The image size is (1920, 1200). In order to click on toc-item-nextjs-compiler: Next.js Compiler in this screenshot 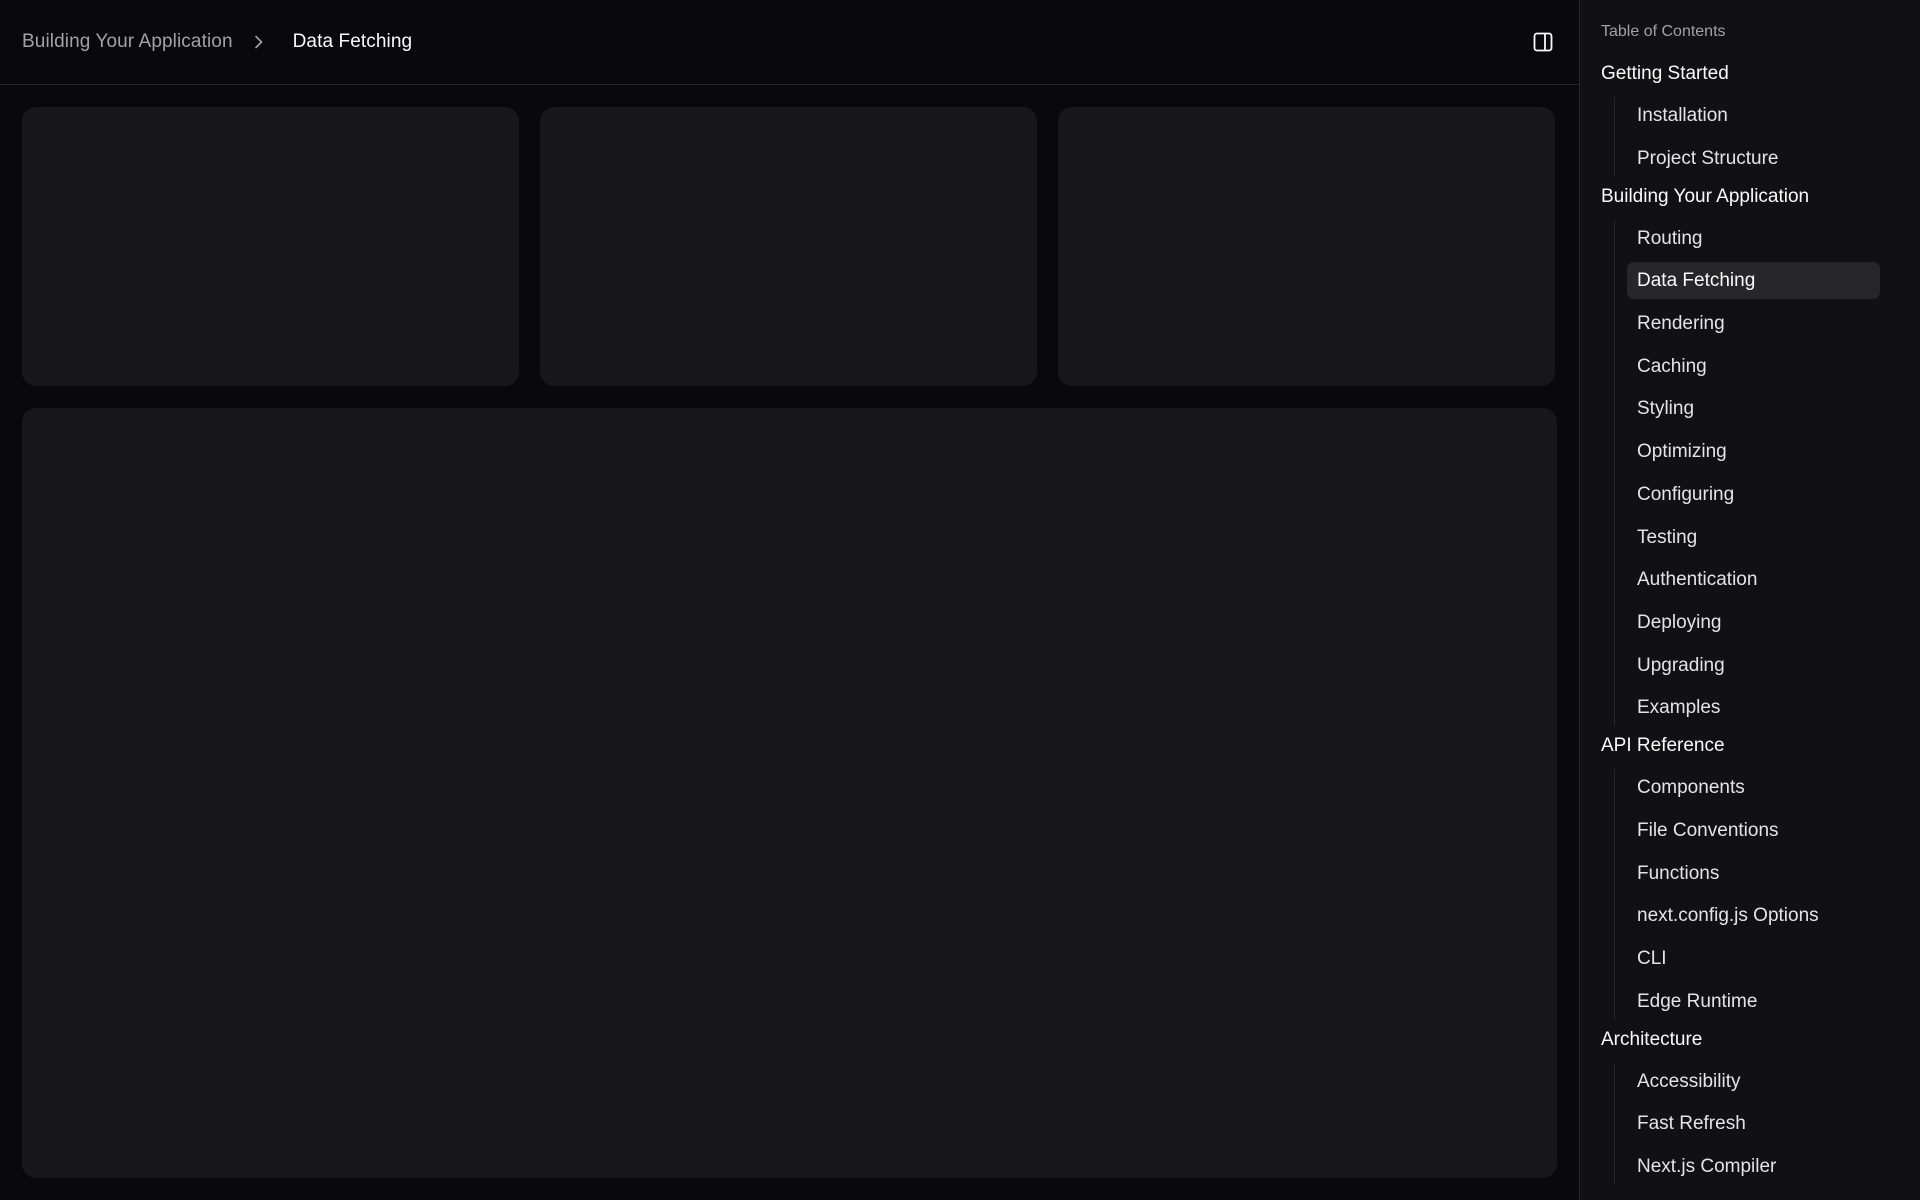, I will do `click(1753, 1166)`.